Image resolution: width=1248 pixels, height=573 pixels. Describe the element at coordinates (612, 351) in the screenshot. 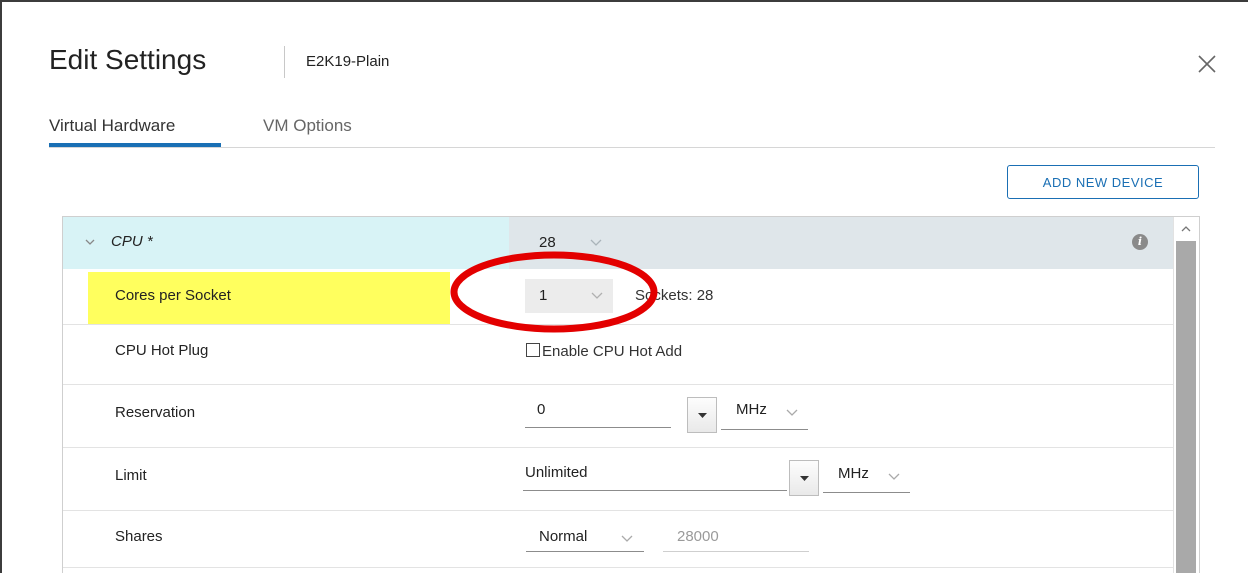

I see `enable-cpu-hot-add-label: Enable CPU Hot Add` at that location.